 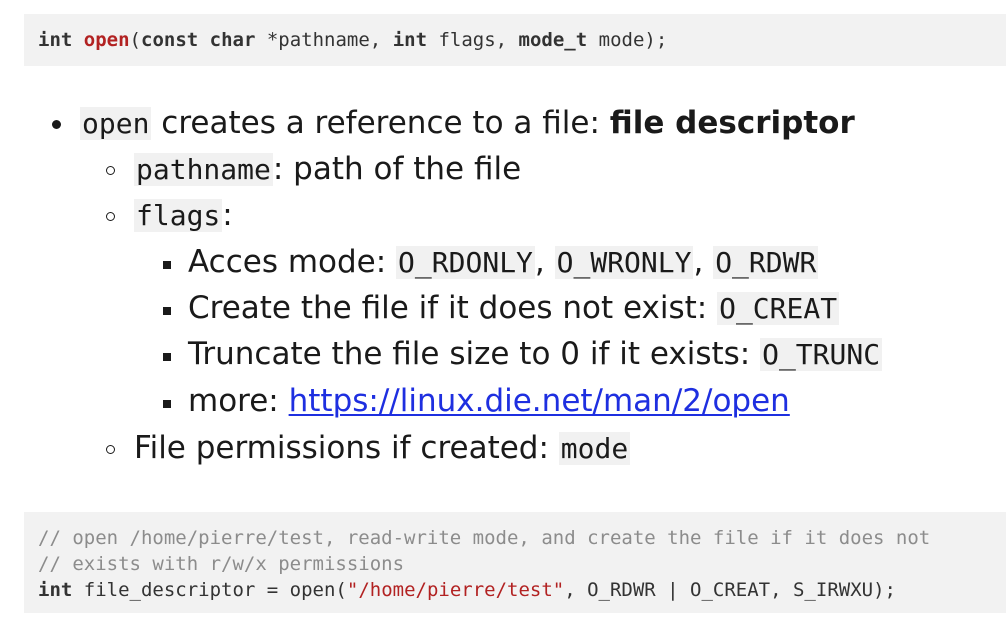 I want to click on code-comment-line-2: // exists with r/w/x permissions, so click(x=221, y=564).